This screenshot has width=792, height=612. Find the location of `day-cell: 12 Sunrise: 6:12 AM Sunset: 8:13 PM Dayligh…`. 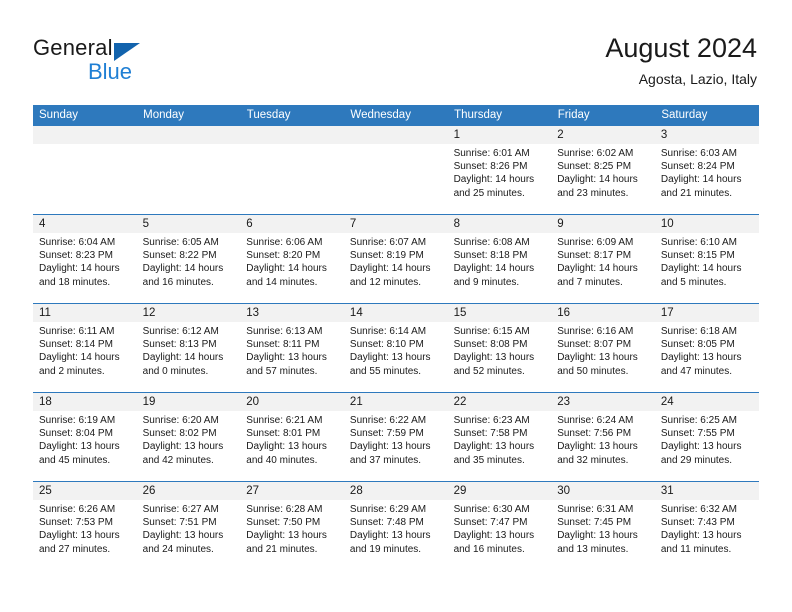

day-cell: 12 Sunrise: 6:12 AM Sunset: 8:13 PM Dayligh… is located at coordinates (188, 348).